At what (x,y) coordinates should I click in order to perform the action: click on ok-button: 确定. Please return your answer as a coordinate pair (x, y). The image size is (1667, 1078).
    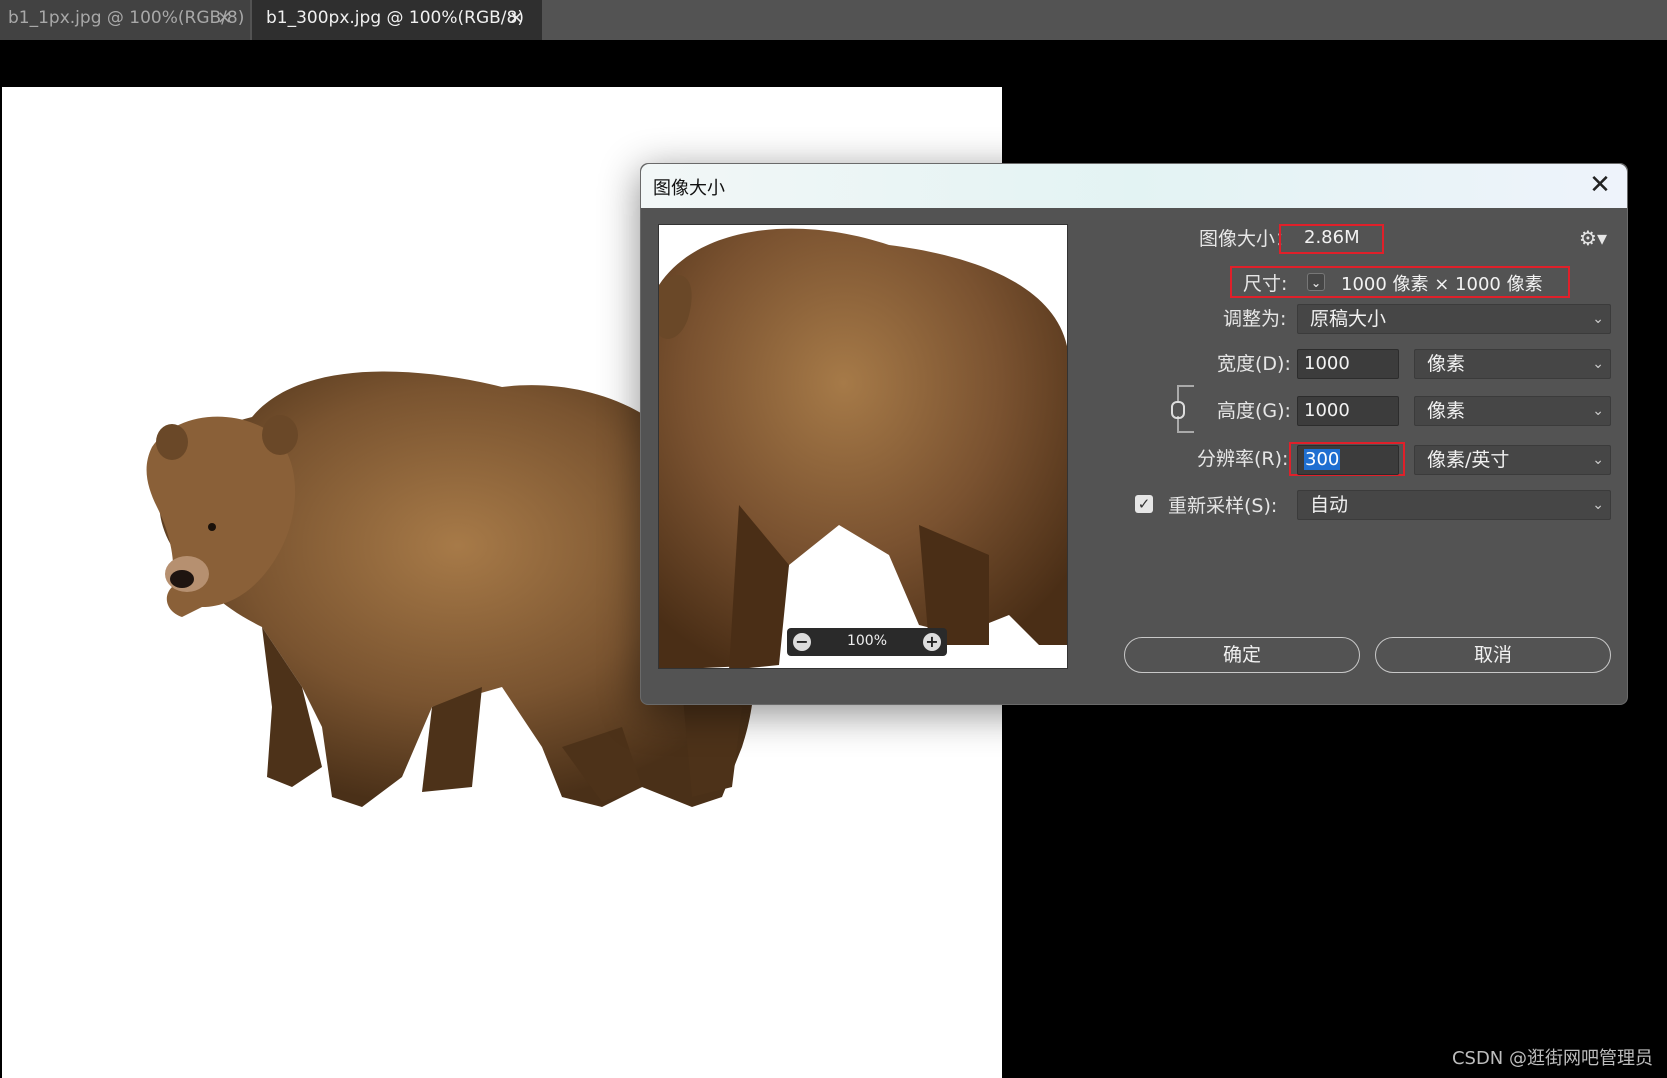
    Looking at the image, I should click on (1242, 655).